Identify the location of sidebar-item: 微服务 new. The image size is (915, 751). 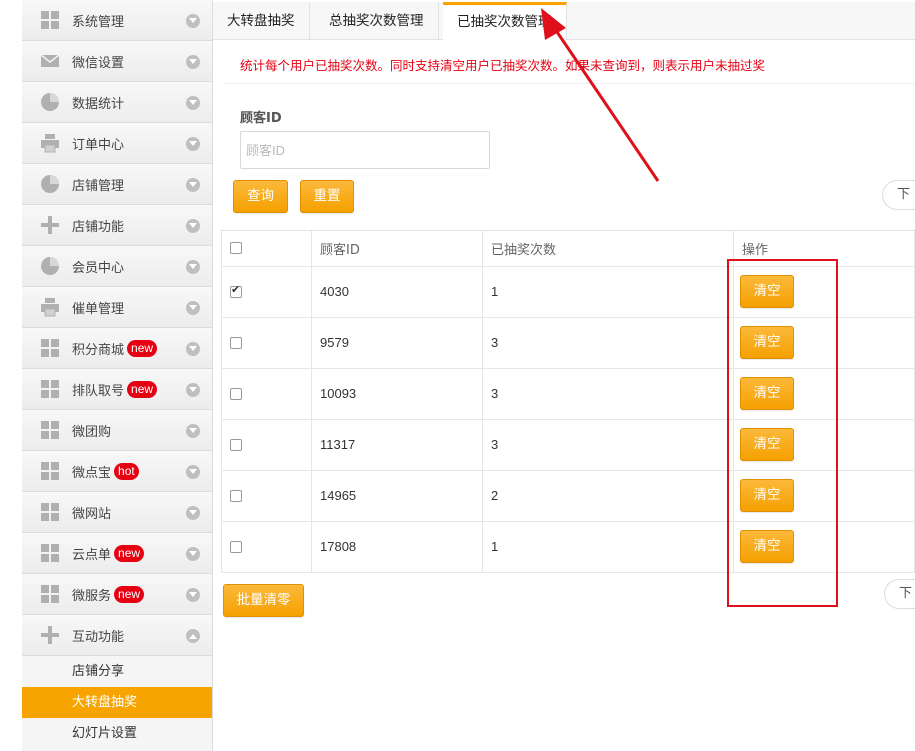
(117, 594).